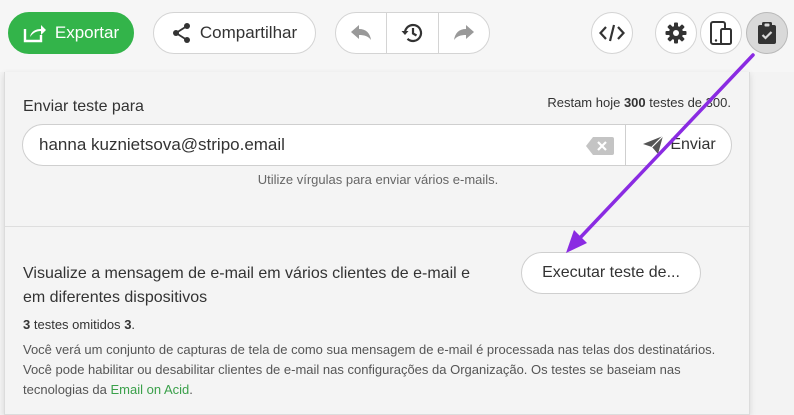  I want to click on email-on-acid-link: Email on Acid, so click(149, 389).